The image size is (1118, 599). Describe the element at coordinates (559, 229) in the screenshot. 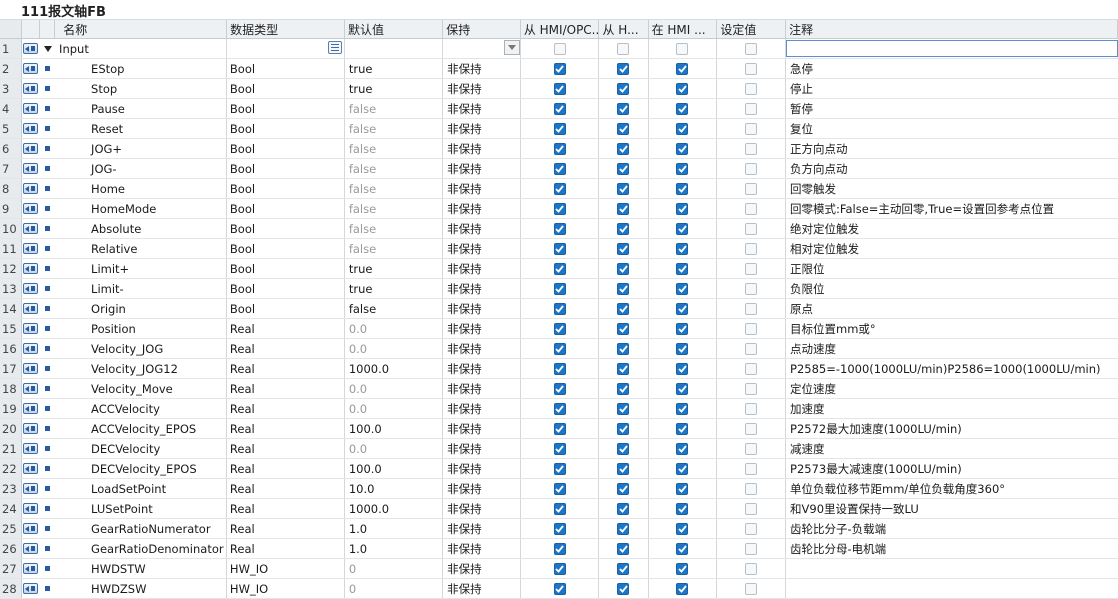

I see `table-row-absolute: 10 Absolute Bool false 非保持 绝对定位触发` at that location.